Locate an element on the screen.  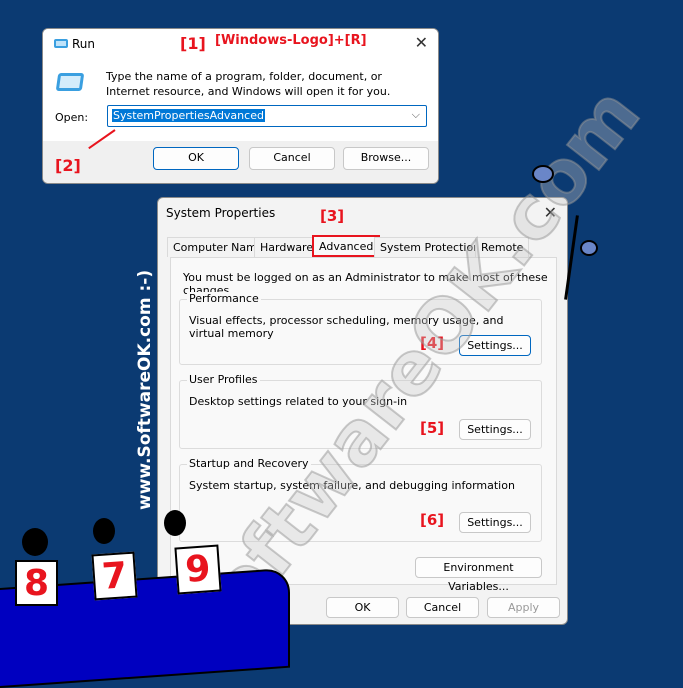
annotation-6: [6] is located at coordinates (432, 520).